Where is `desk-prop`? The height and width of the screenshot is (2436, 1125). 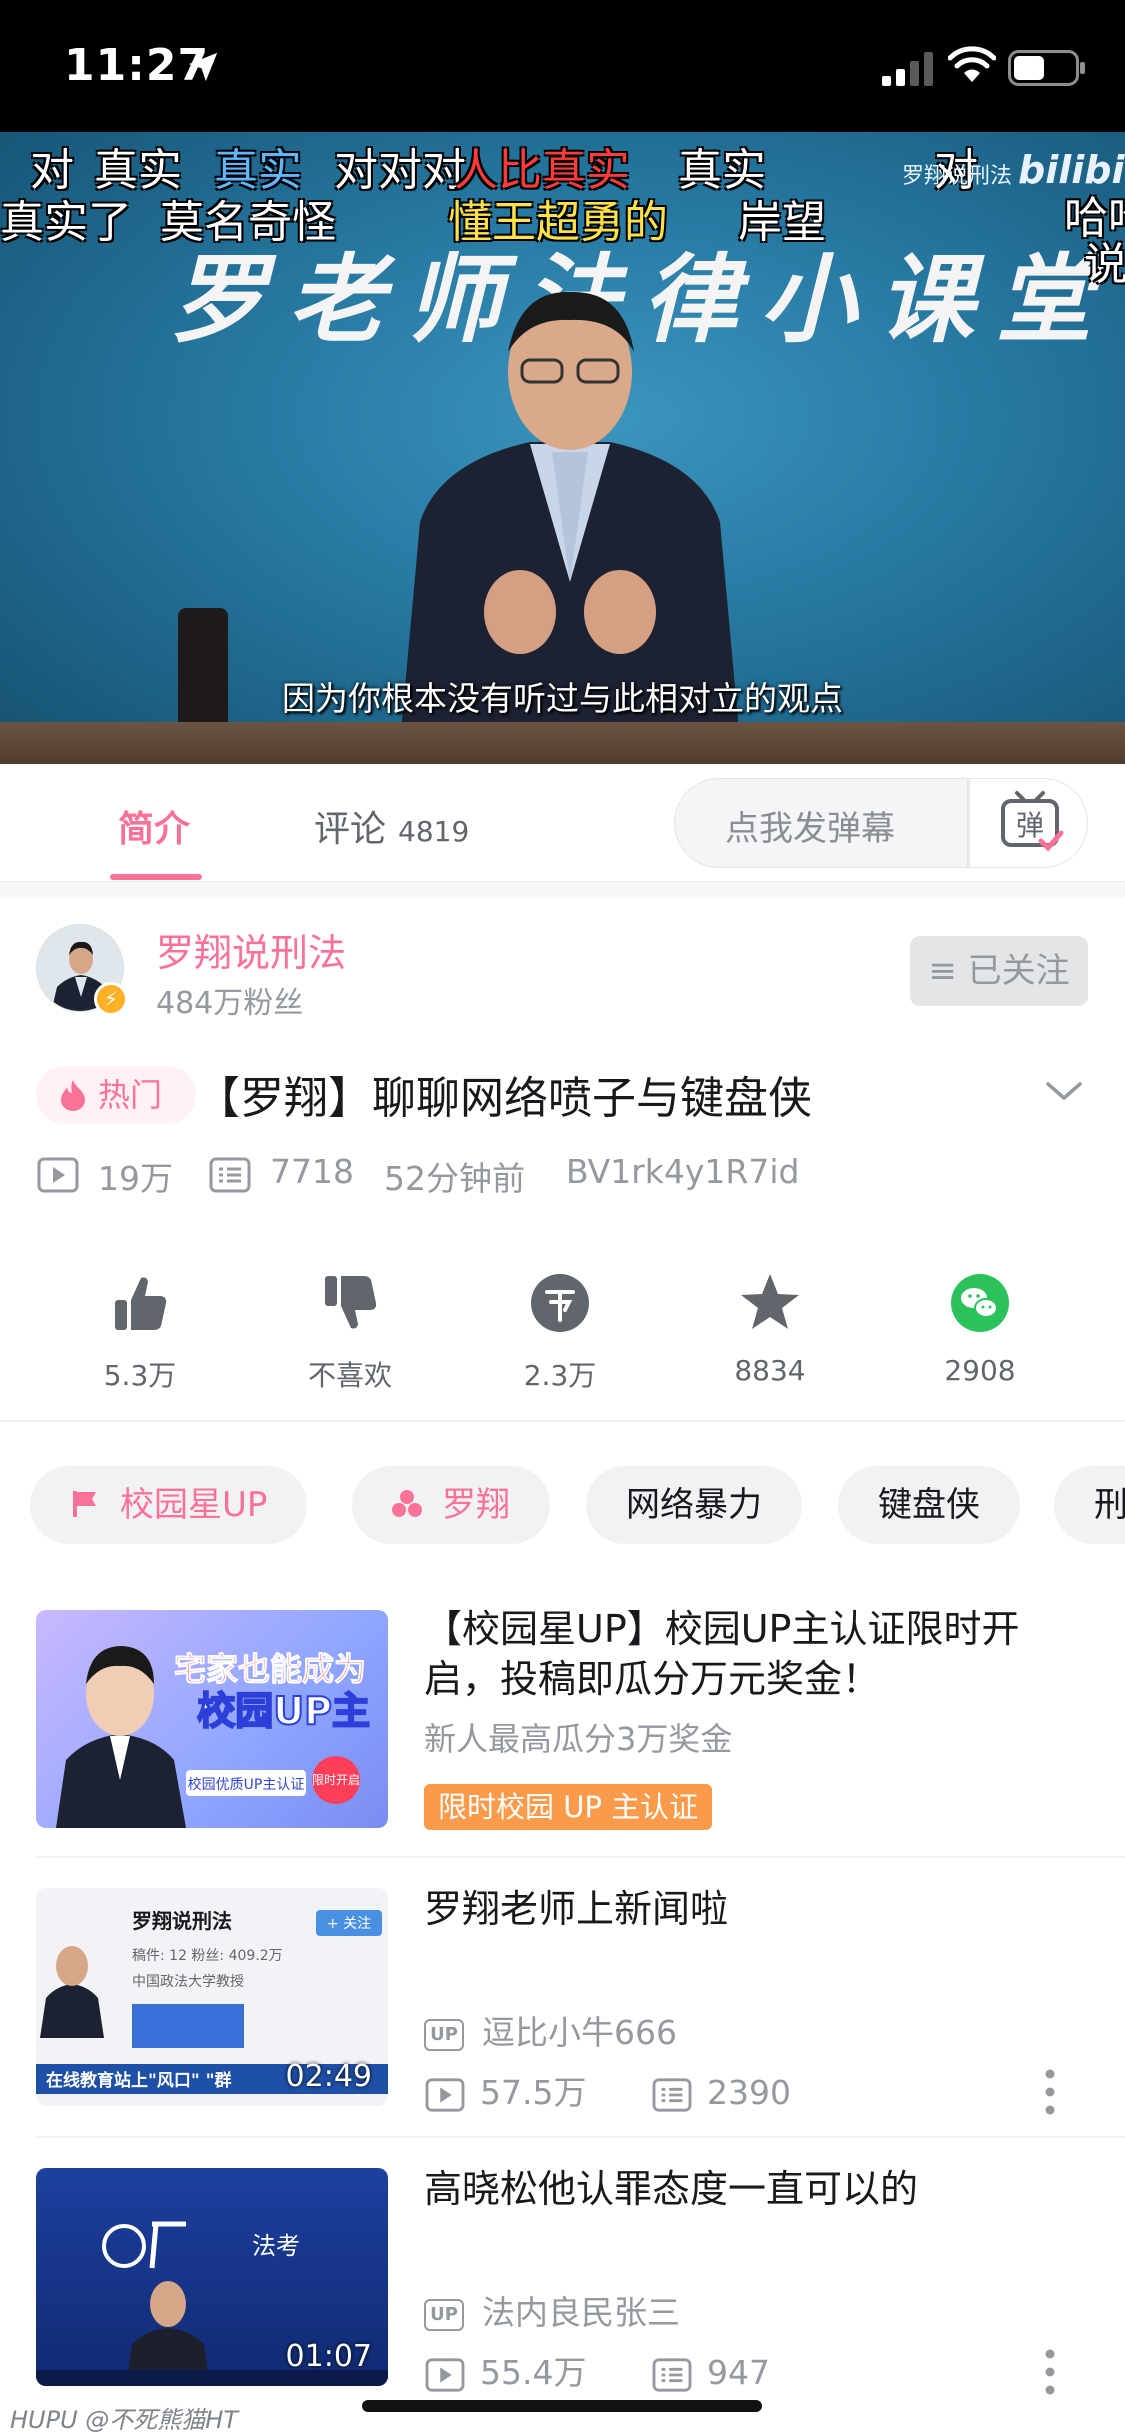
desk-prop is located at coordinates (562, 743).